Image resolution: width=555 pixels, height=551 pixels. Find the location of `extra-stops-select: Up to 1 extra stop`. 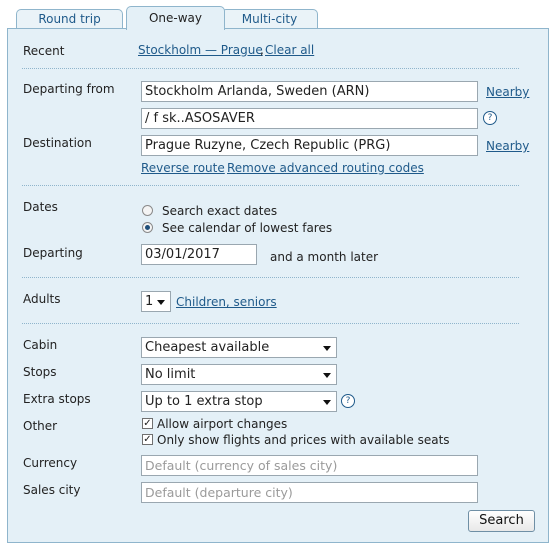

extra-stops-select: Up to 1 extra stop is located at coordinates (239, 401).